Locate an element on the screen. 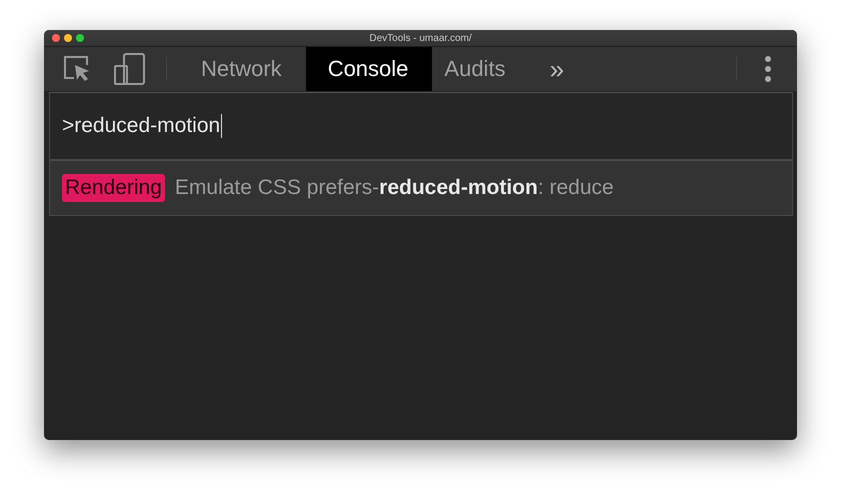 The height and width of the screenshot is (500, 842). command-input: >reduced-motion is located at coordinates (142, 126).